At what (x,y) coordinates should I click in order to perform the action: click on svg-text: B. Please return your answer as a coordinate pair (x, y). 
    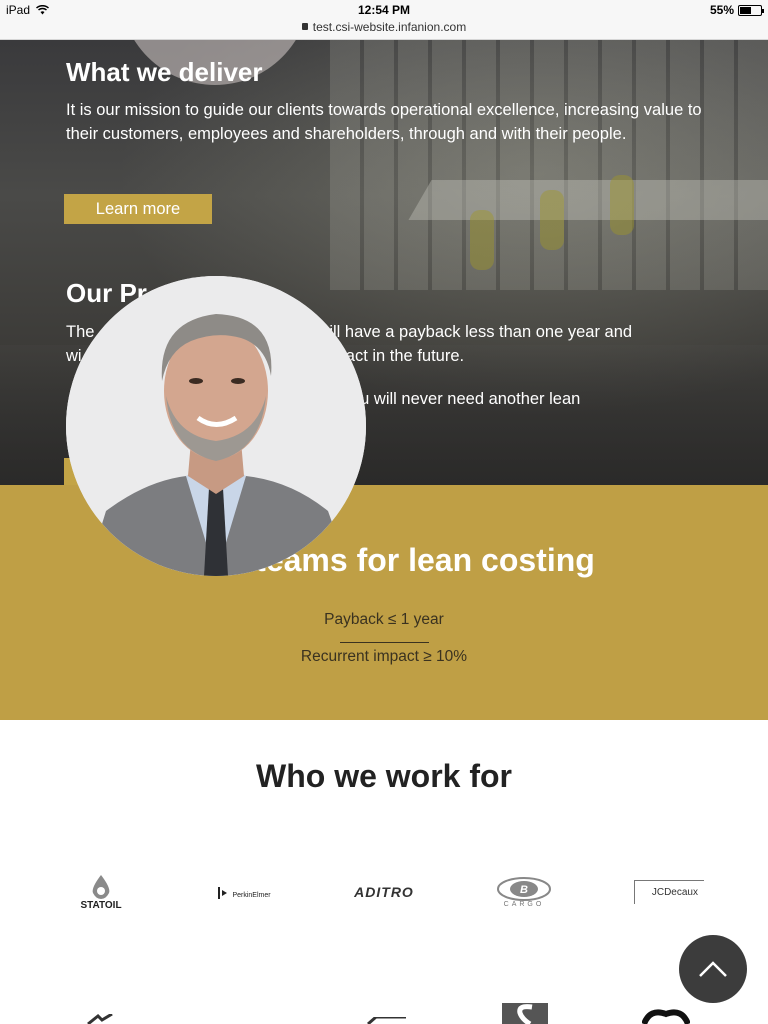
    Looking at the image, I should click on (524, 890).